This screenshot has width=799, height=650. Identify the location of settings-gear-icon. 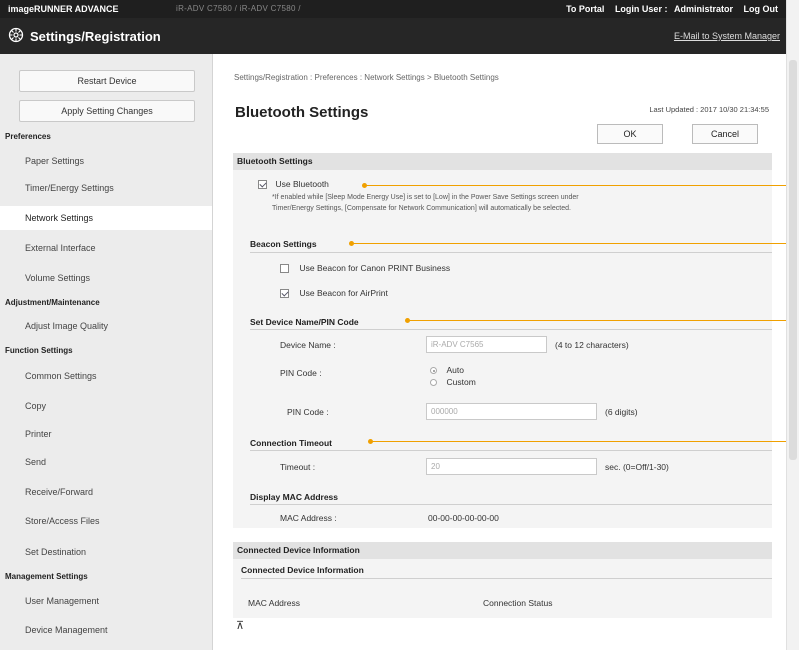
(16, 36).